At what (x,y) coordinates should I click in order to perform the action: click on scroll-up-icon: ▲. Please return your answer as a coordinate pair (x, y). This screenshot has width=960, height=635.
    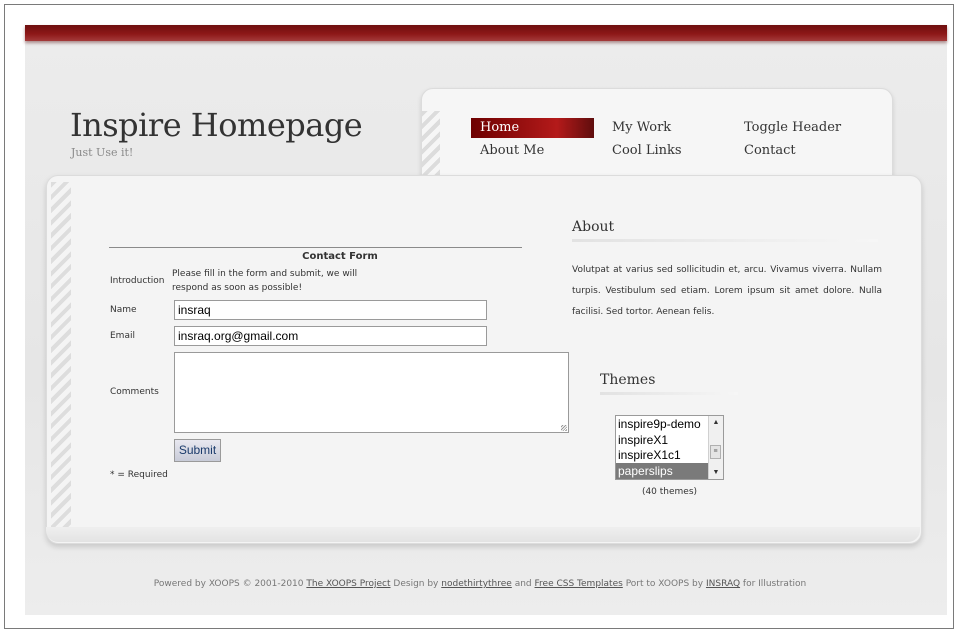
    Looking at the image, I should click on (716, 422).